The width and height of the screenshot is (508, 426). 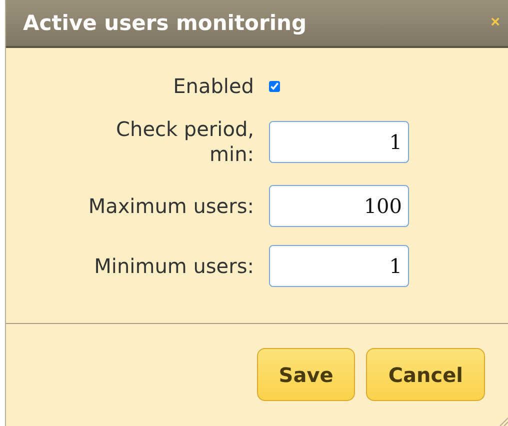 I want to click on field-label: Minimum users:, so click(x=174, y=266).